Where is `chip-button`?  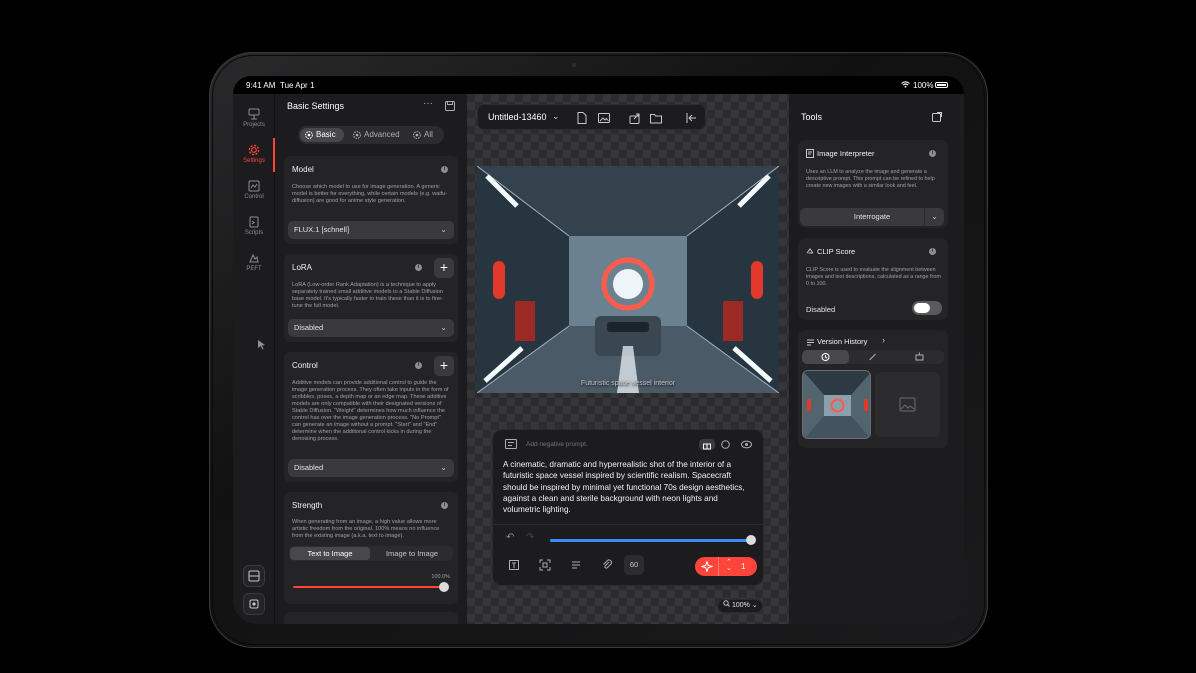 chip-button is located at coordinates (254, 604).